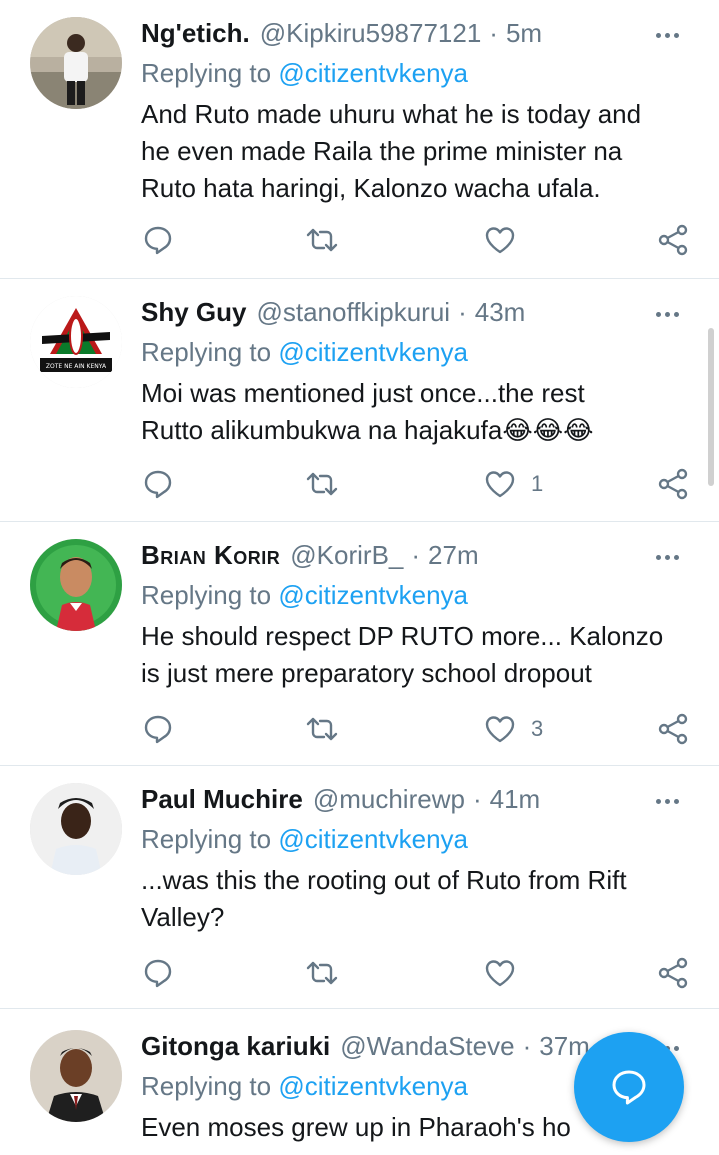 This screenshot has width=719, height=1155. I want to click on display-name: Ng'etich., so click(195, 33).